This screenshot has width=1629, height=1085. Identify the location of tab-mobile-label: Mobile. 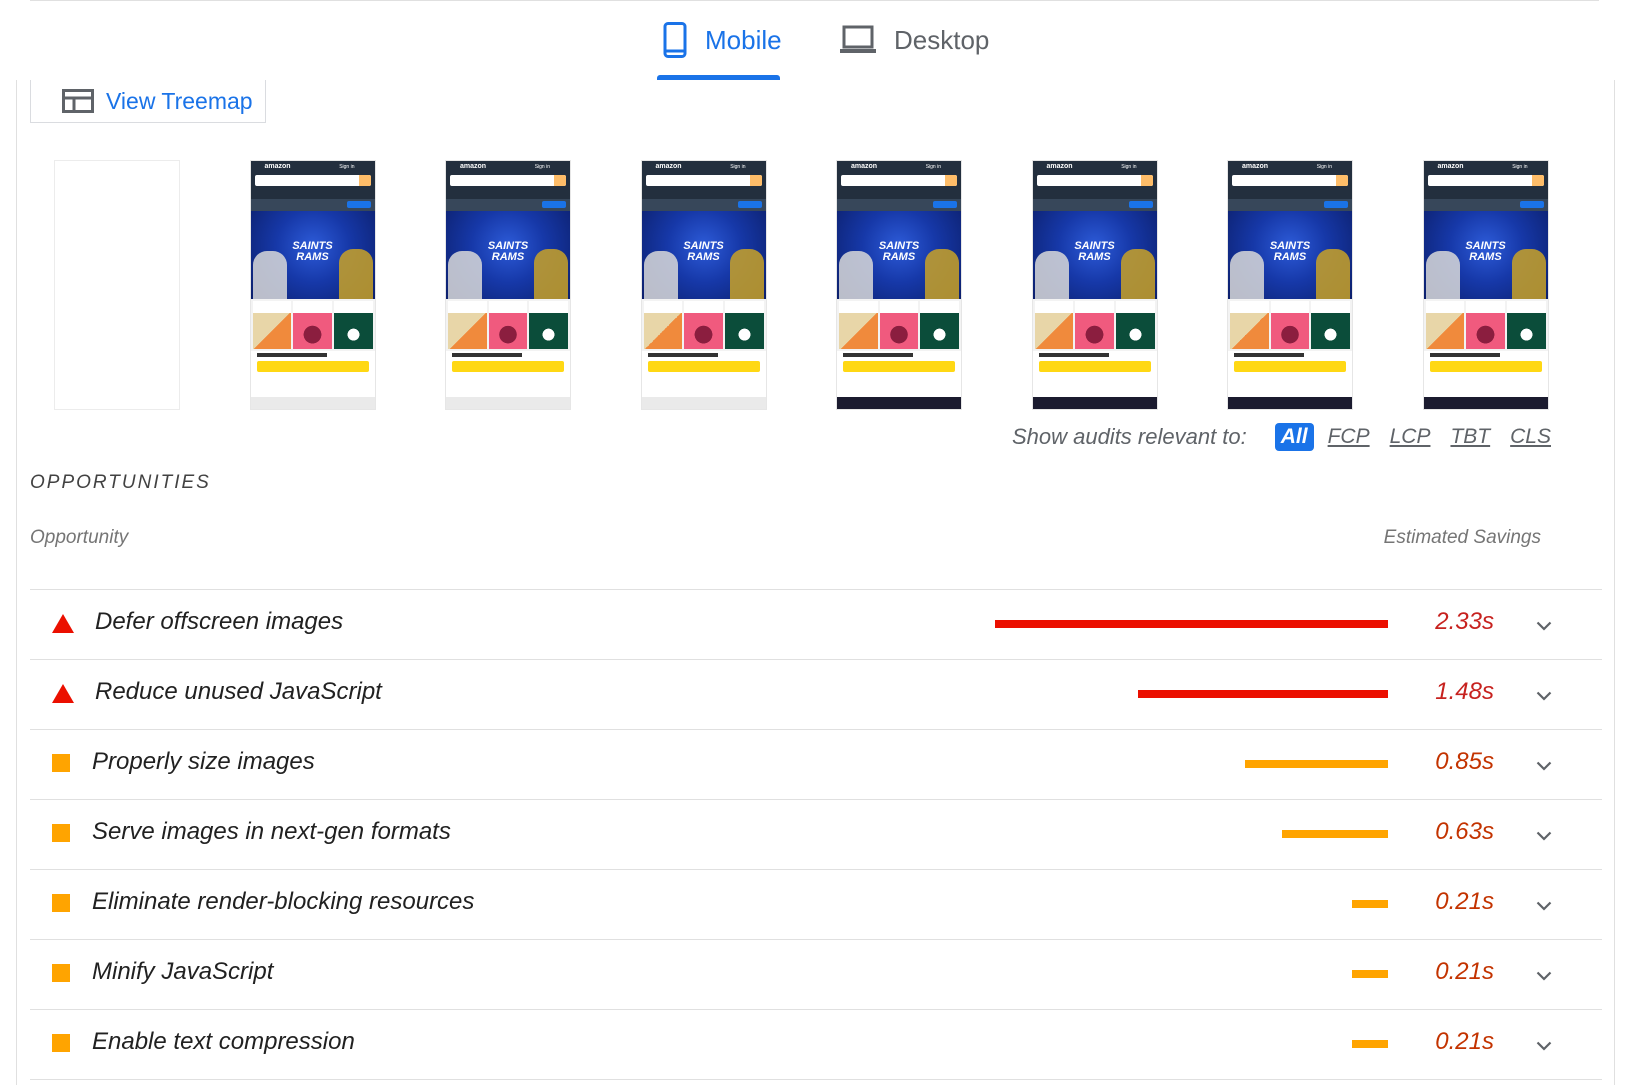
(743, 39).